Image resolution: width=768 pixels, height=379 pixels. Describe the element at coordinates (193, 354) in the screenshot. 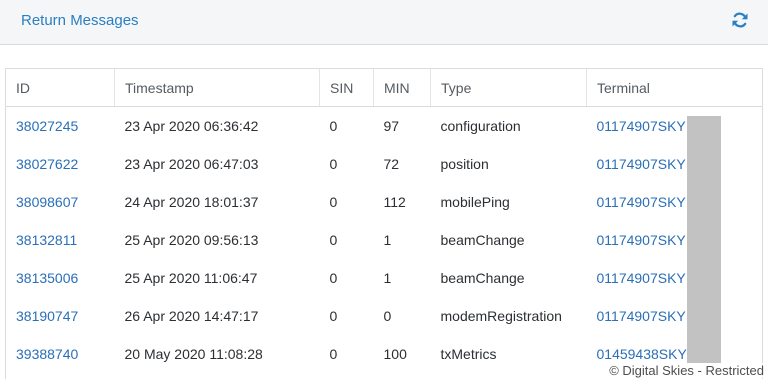

I see `timestamp-cell: 20 May 2020 11:08:28` at that location.